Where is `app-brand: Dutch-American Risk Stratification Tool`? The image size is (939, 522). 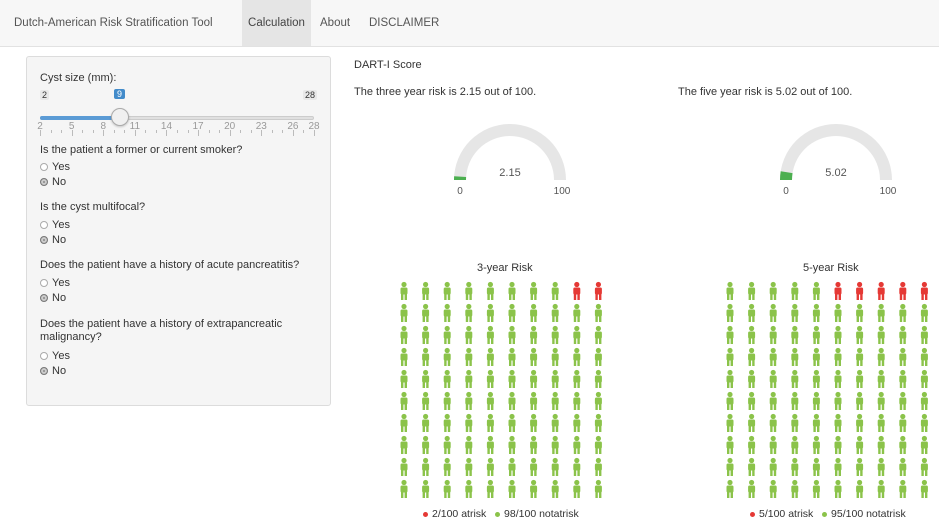 app-brand: Dutch-American Risk Stratification Tool is located at coordinates (113, 23).